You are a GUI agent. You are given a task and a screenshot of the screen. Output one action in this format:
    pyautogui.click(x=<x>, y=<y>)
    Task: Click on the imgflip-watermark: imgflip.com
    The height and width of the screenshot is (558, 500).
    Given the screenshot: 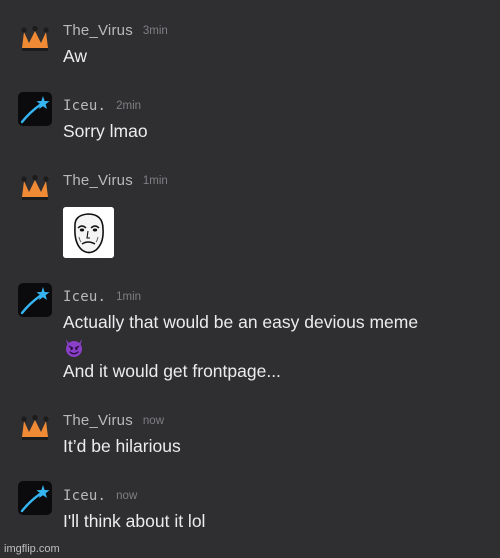 What is the action you would take?
    pyautogui.click(x=32, y=549)
    